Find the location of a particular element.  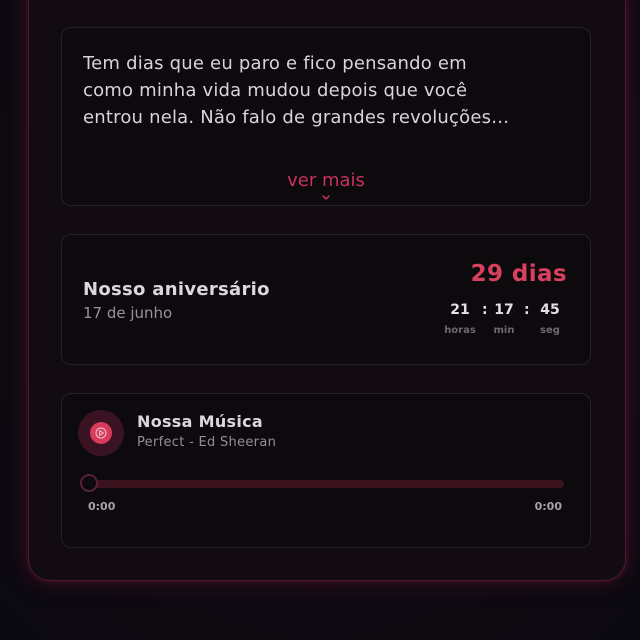

total-time: 0:00 is located at coordinates (548, 506).